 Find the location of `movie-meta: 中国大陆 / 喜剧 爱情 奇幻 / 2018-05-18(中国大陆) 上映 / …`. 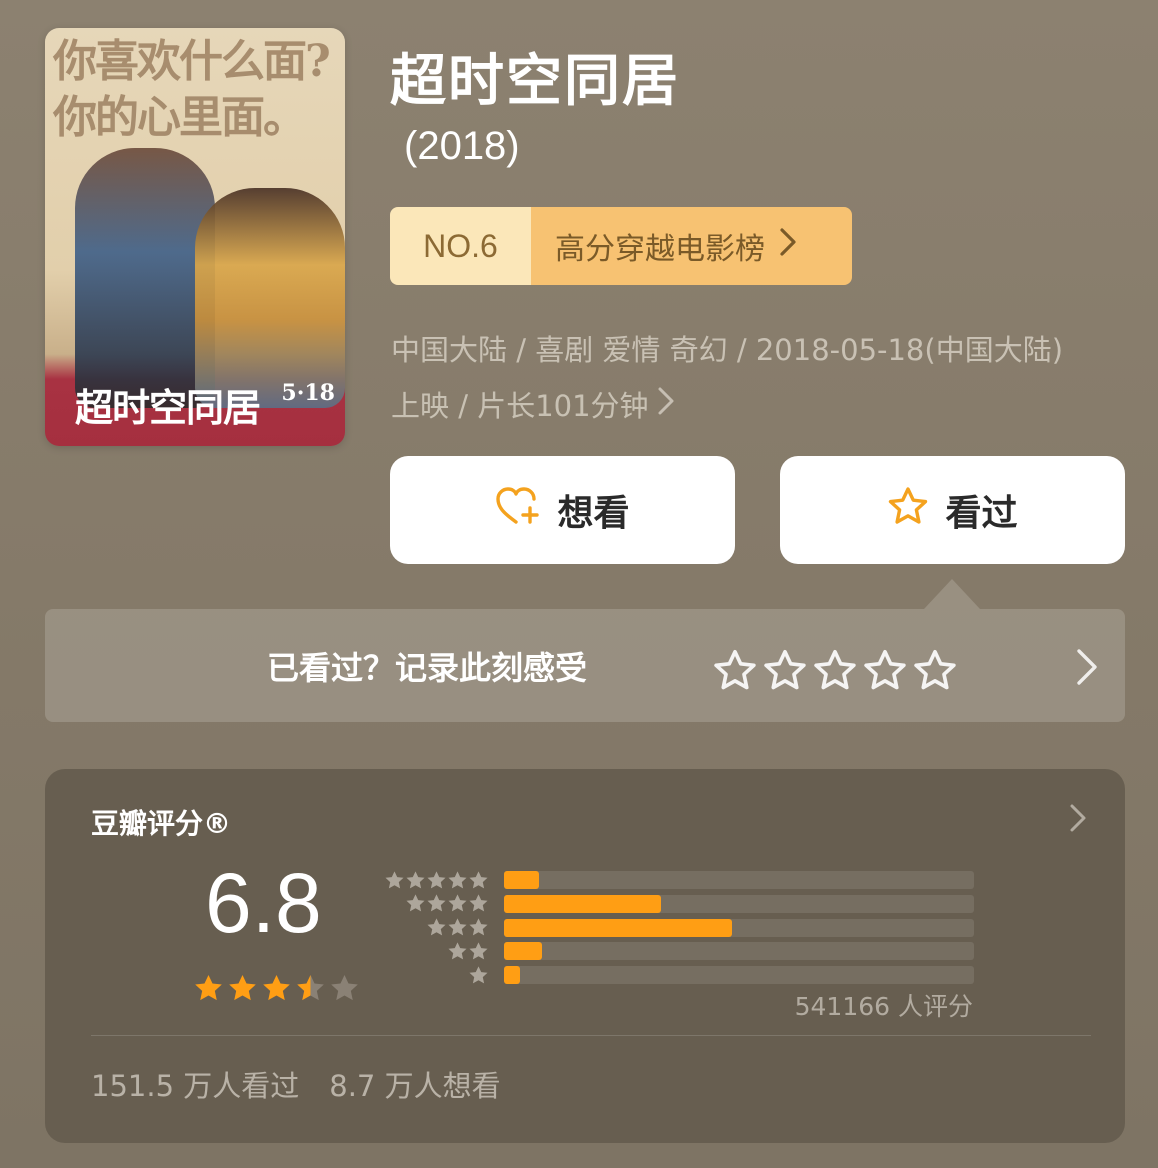

movie-meta: 中国大陆 / 喜剧 爱情 奇幻 / 2018-05-18(中国大陆) 上映 / … is located at coordinates (756, 378).